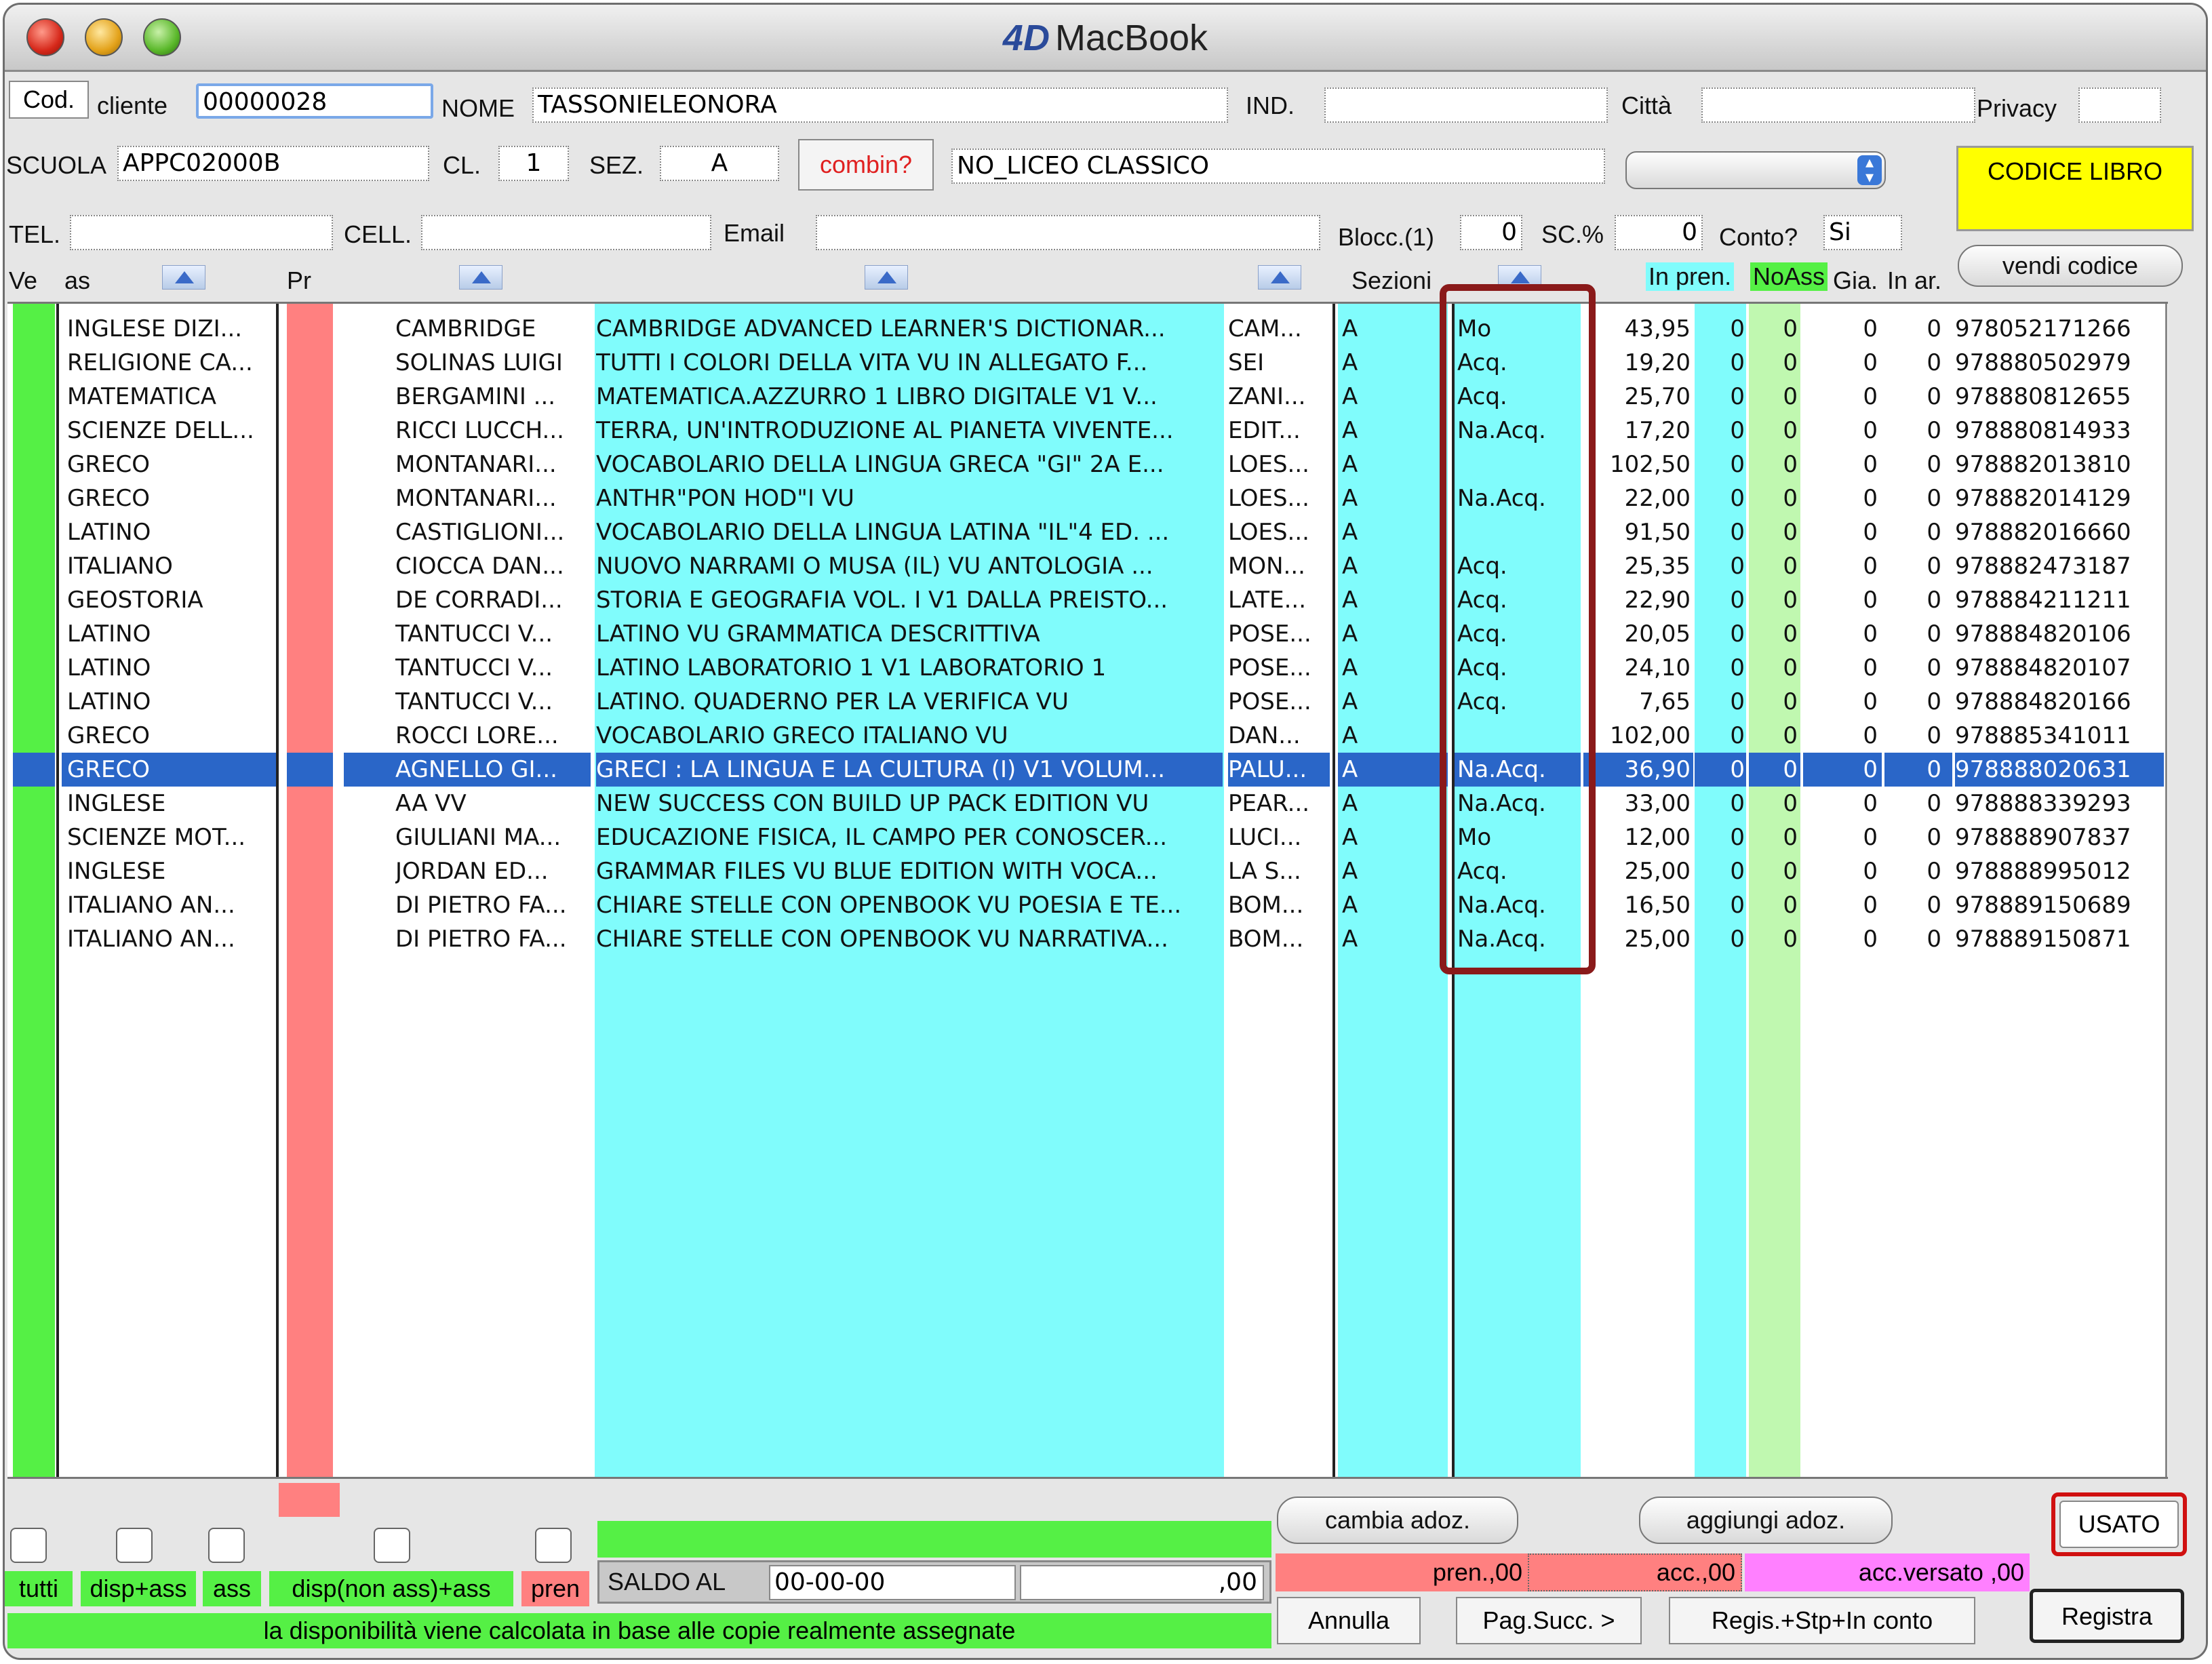  Describe the element at coordinates (1789, 277) in the screenshot. I see `col-header-noass: NoAss` at that location.